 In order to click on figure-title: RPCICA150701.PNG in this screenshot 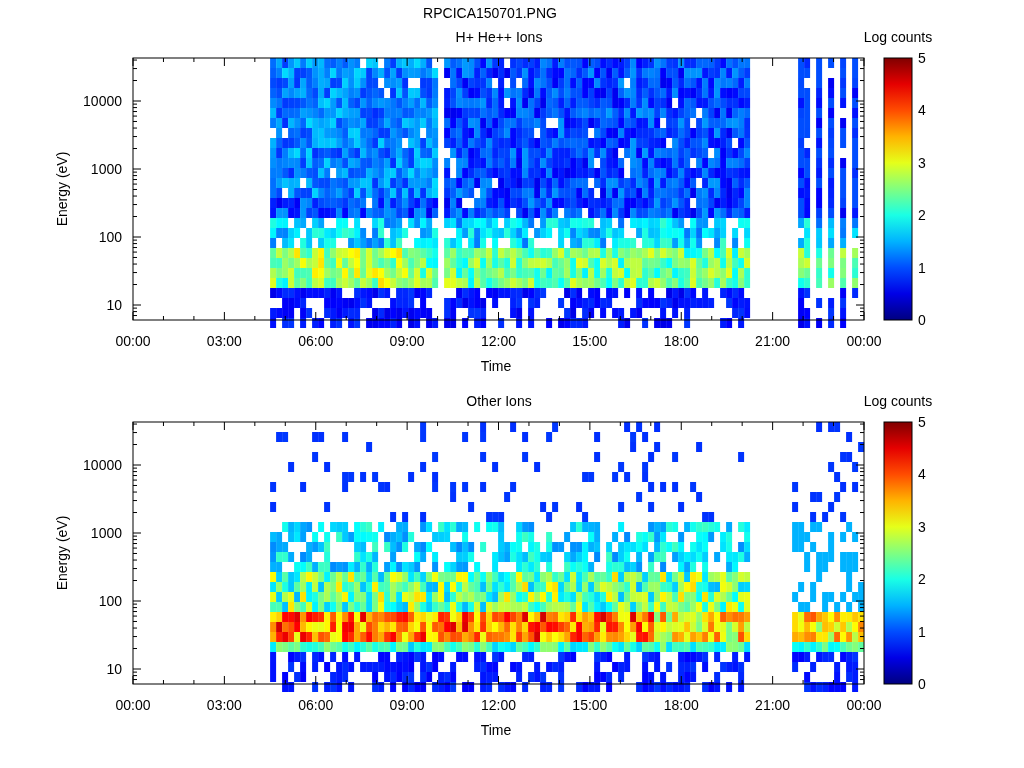, I will do `click(490, 13)`.